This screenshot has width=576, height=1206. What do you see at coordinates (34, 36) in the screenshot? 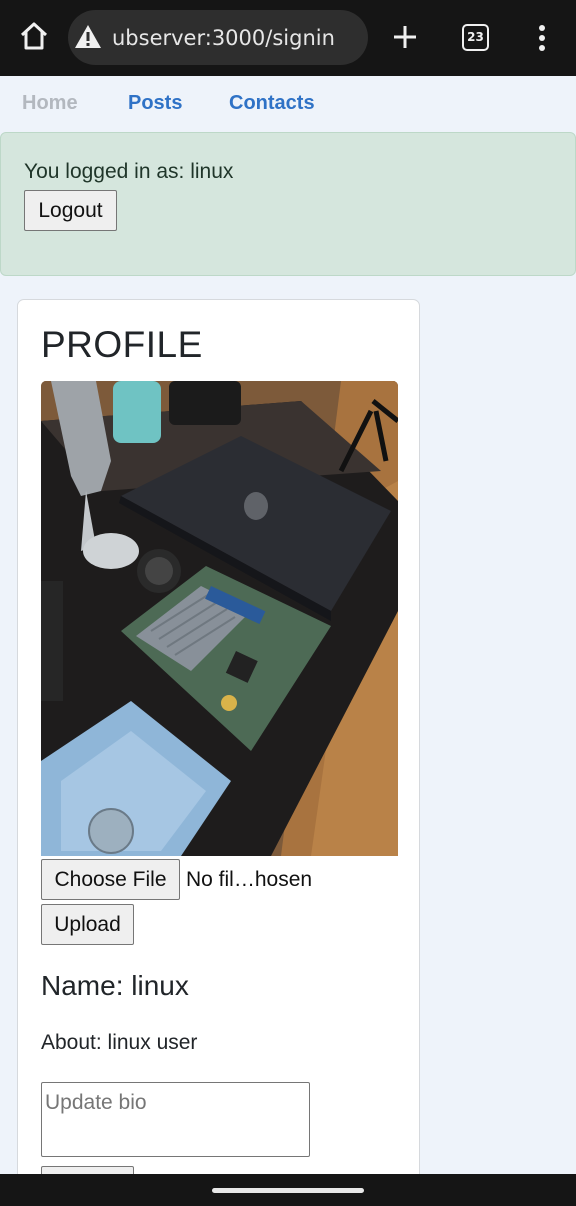
I see `home-icon` at bounding box center [34, 36].